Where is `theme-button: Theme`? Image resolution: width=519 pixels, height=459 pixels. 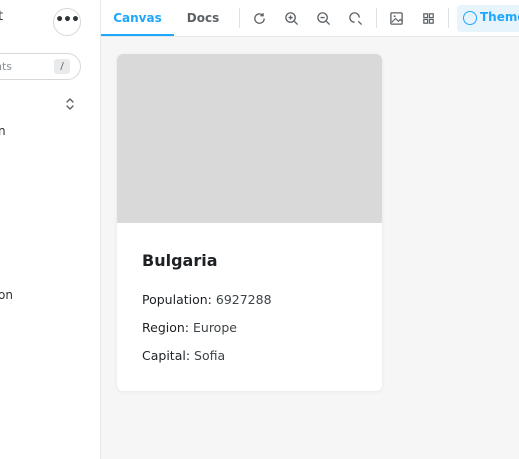 theme-button: Theme is located at coordinates (488, 18).